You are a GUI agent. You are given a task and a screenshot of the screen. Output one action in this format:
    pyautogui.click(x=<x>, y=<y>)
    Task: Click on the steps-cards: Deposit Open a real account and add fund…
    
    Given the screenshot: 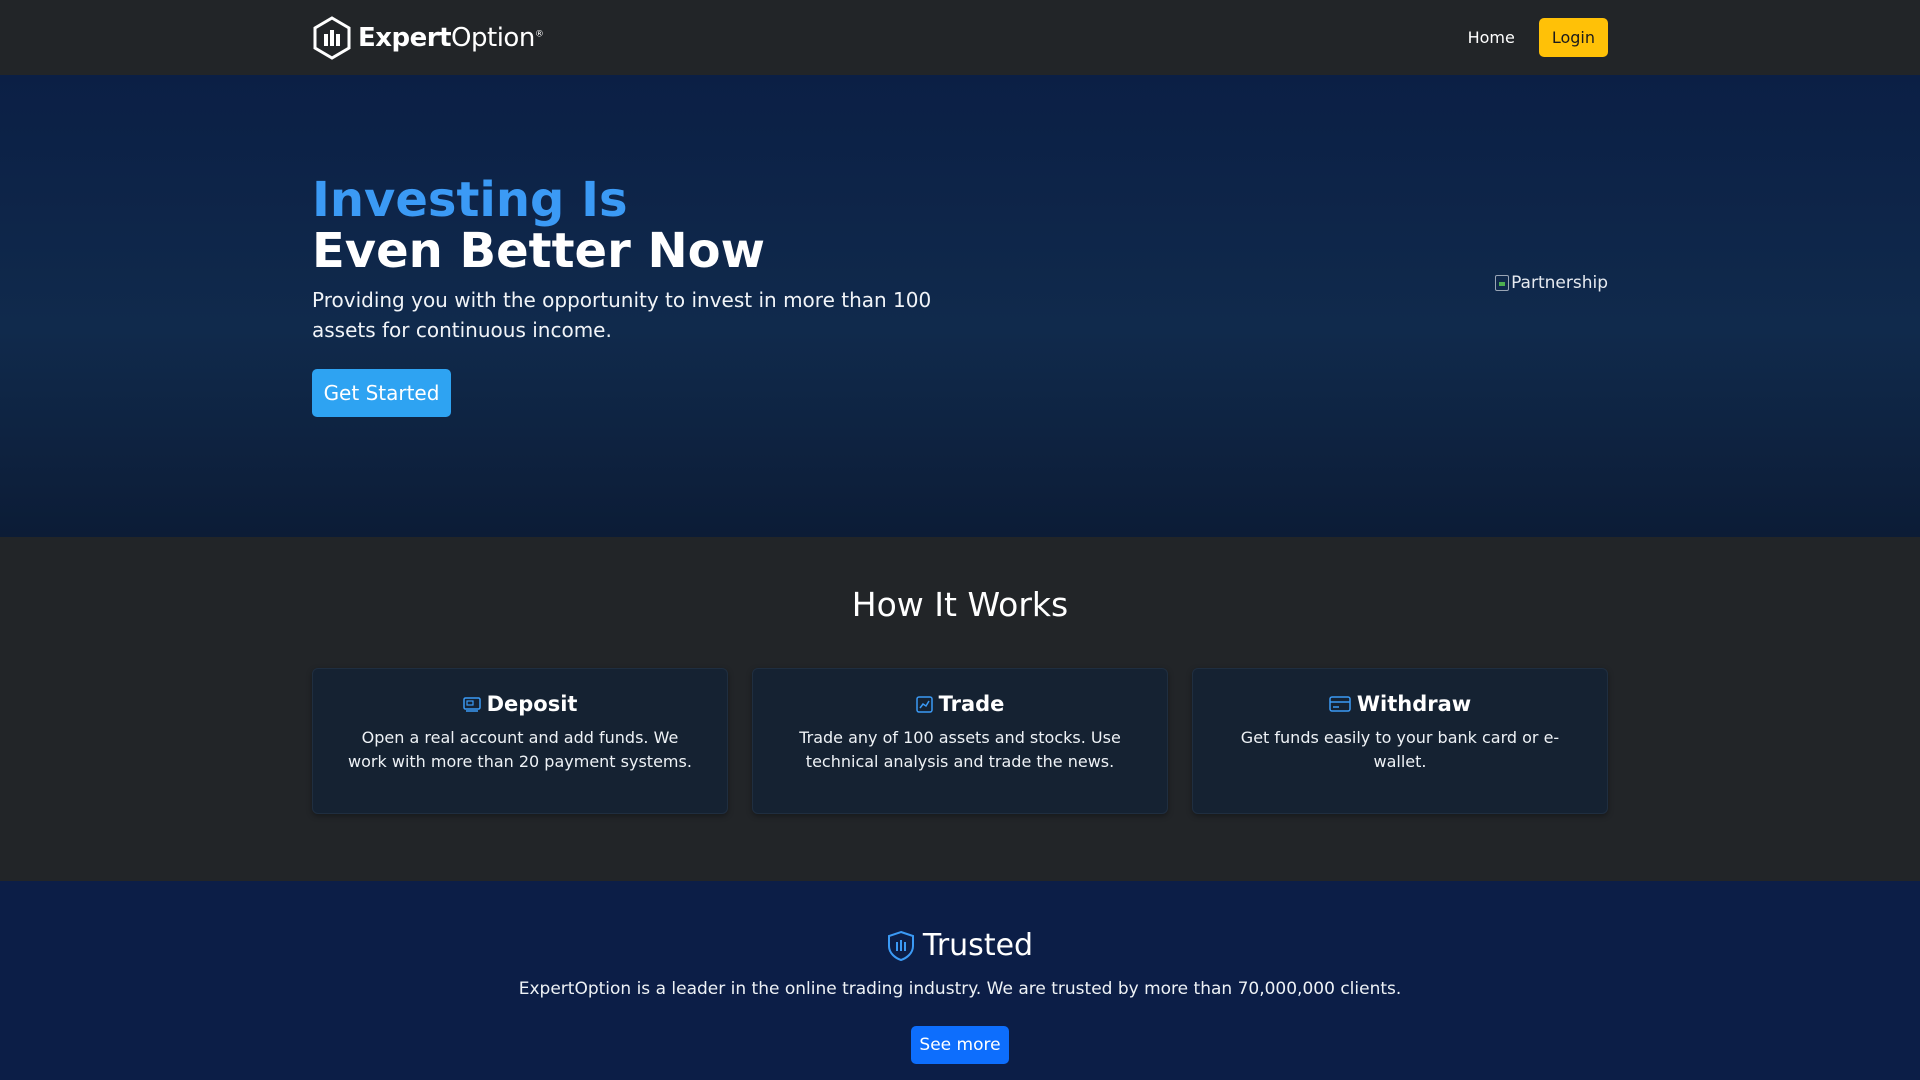 What is the action you would take?
    pyautogui.click(x=960, y=741)
    